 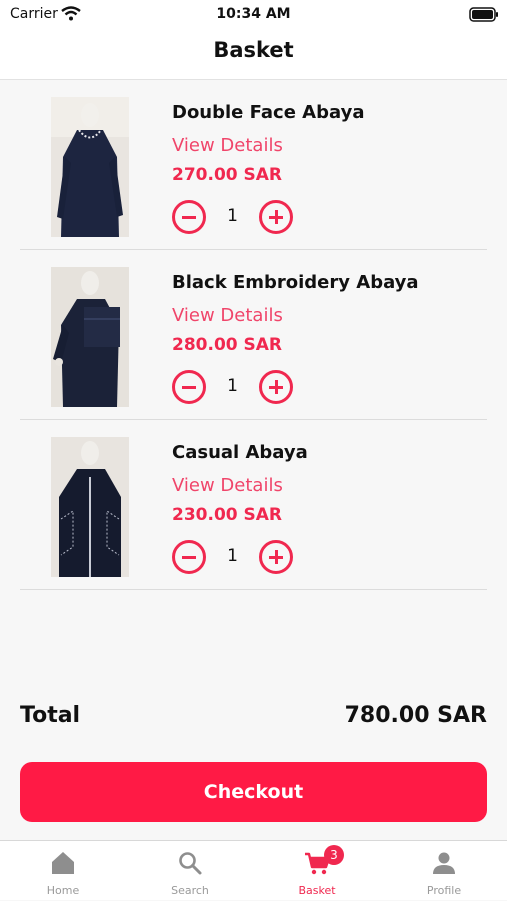 What do you see at coordinates (240, 452) in the screenshot?
I see `product-name: Casual Abaya` at bounding box center [240, 452].